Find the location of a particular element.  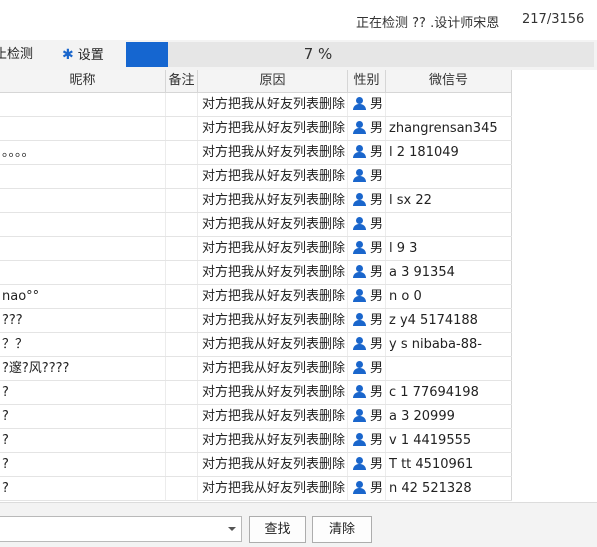

wechat-id-cell: T tt 4510961 is located at coordinates (449, 464).